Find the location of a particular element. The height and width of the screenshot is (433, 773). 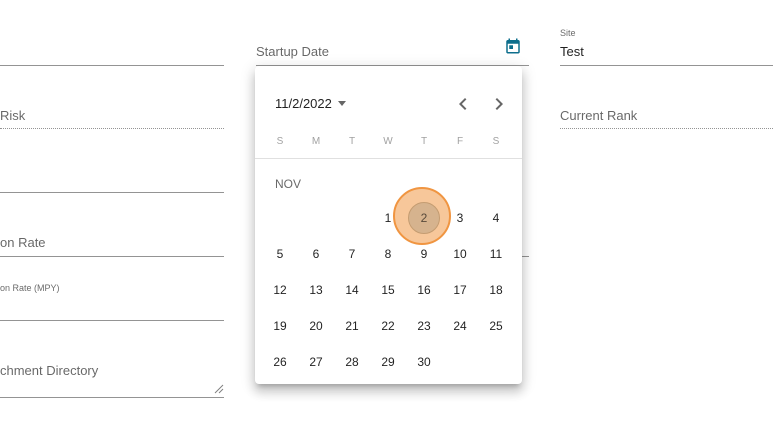

day-number: 4 is located at coordinates (496, 218).